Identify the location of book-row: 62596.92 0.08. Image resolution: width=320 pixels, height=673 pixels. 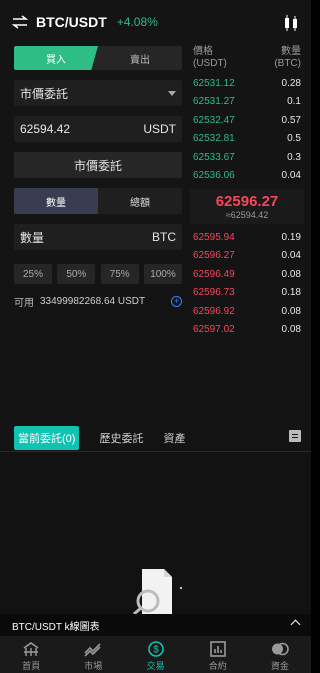
(247, 311).